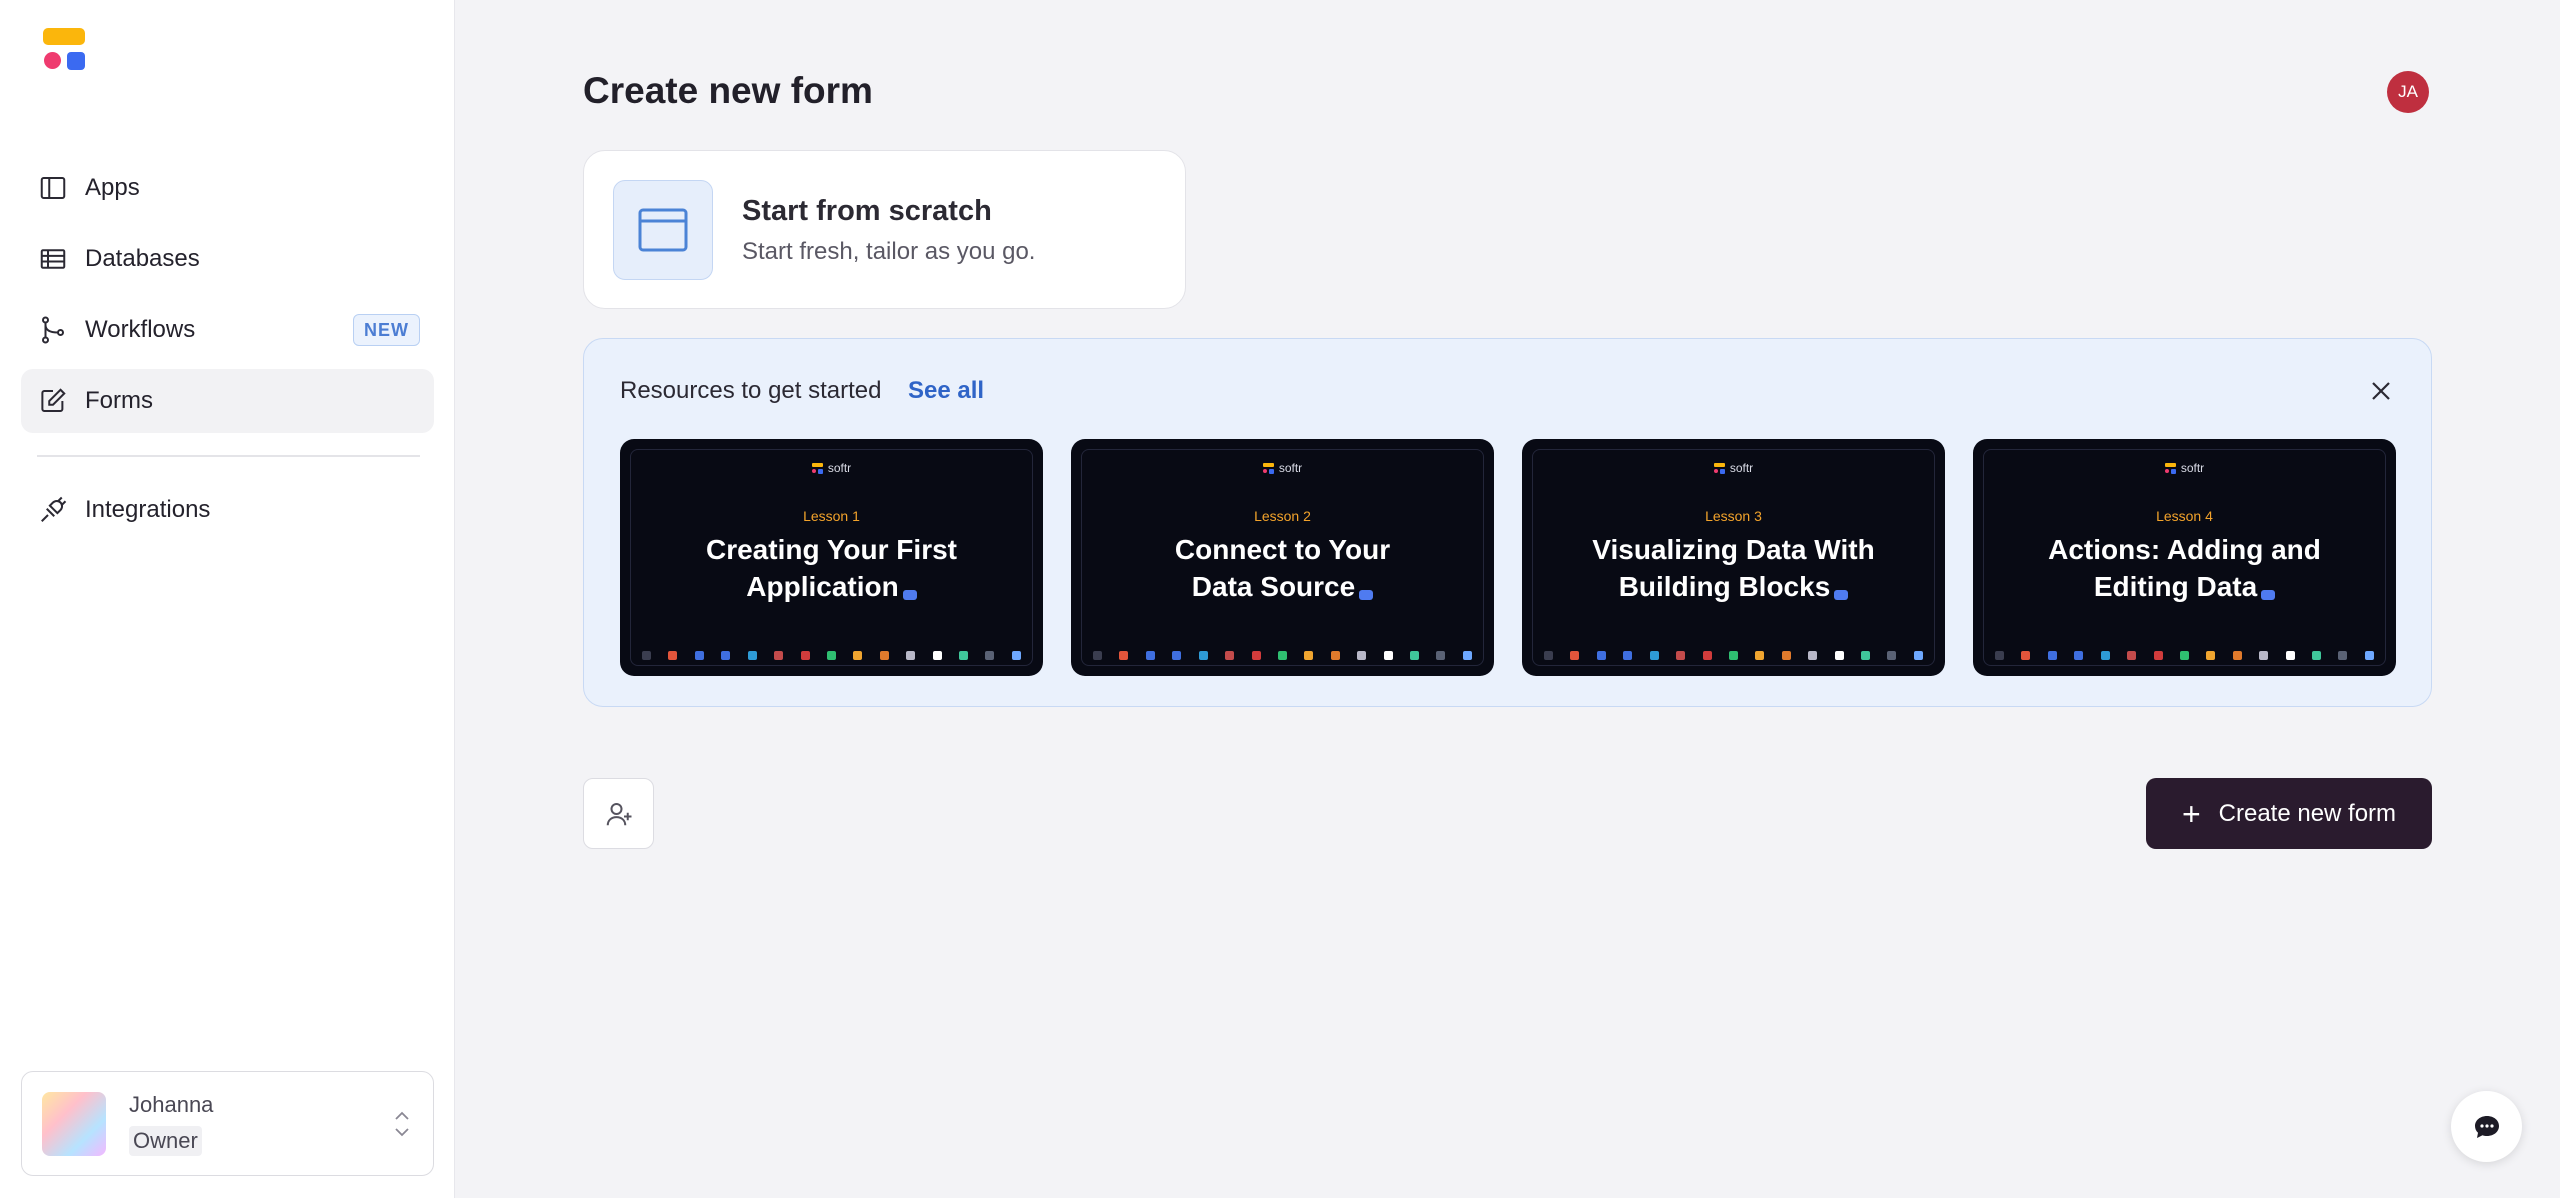 This screenshot has width=2560, height=1198. I want to click on invite-user-button, so click(618, 813).